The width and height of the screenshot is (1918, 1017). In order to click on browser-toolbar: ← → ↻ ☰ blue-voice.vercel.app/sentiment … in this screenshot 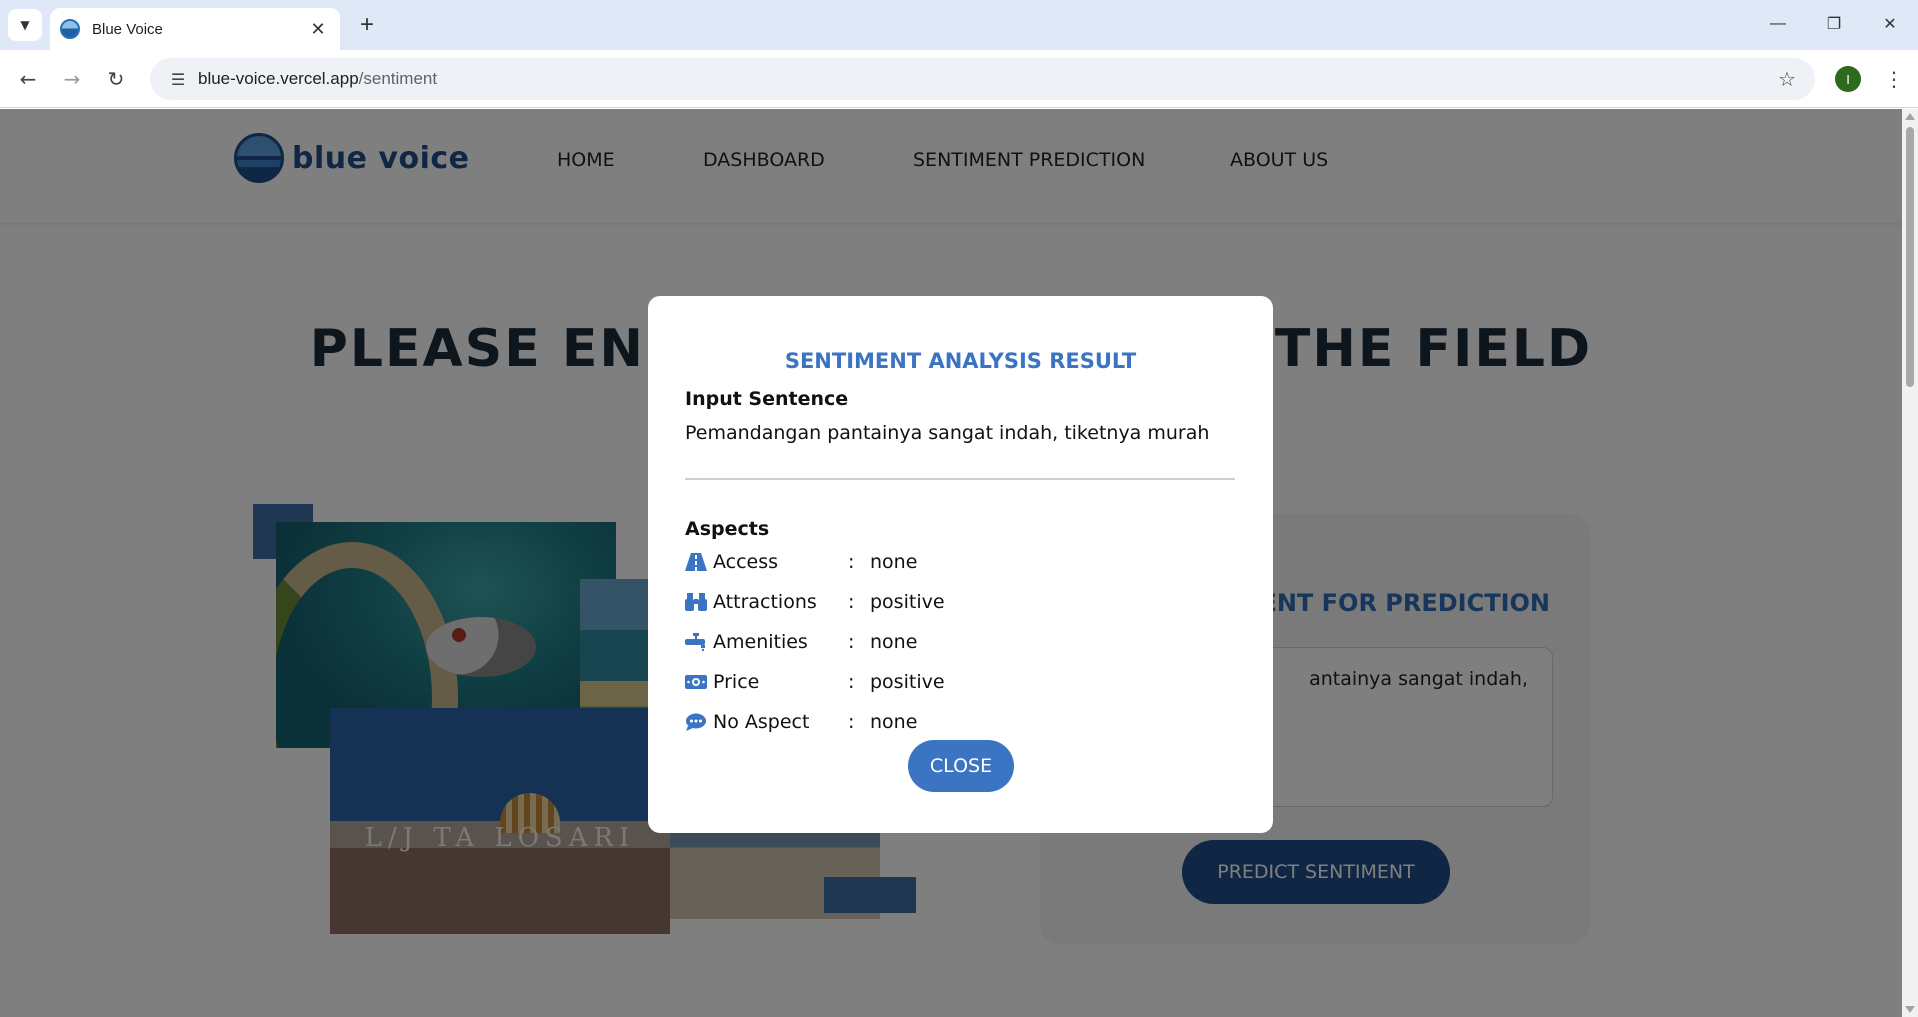, I will do `click(959, 79)`.